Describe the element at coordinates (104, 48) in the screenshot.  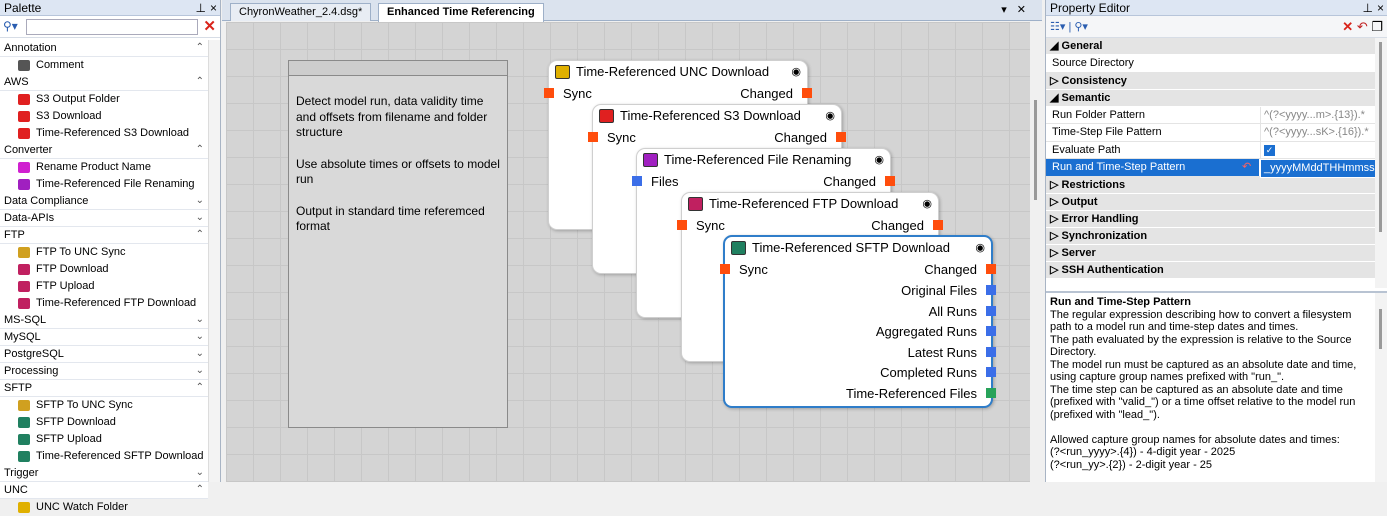
I see `palette-category-annotation: Annotation ⌃` at that location.